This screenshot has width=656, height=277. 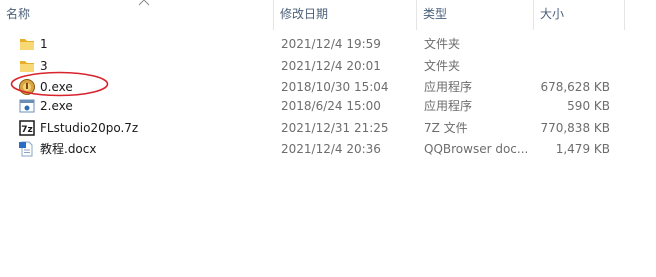 I want to click on file-name: 2.exe, so click(x=56, y=106).